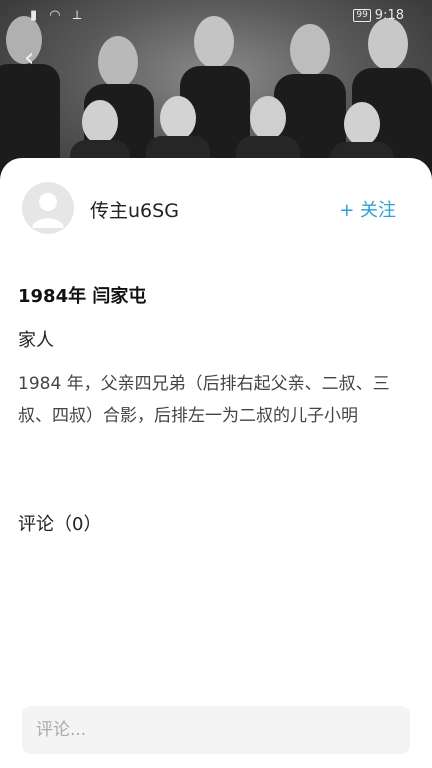 The width and height of the screenshot is (432, 768). Describe the element at coordinates (216, 16) in the screenshot. I see `status-bar: ▮ ◠ ⟂ 99 9:18` at that location.